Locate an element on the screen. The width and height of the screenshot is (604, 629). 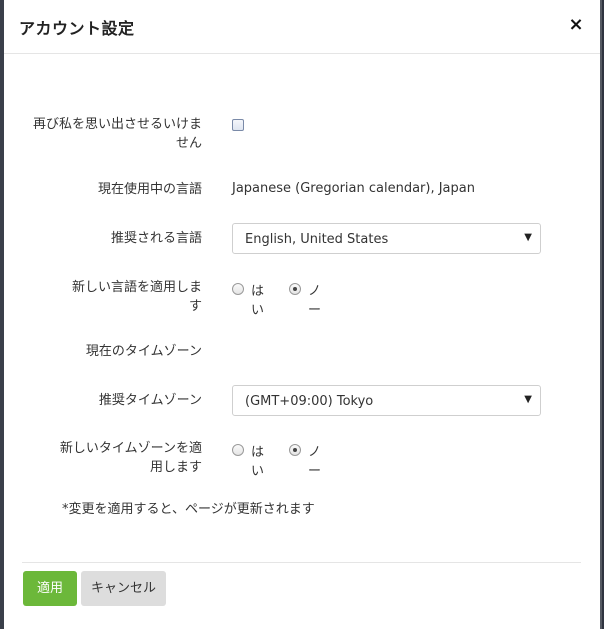
apply-language-yes-radio is located at coordinates (238, 289).